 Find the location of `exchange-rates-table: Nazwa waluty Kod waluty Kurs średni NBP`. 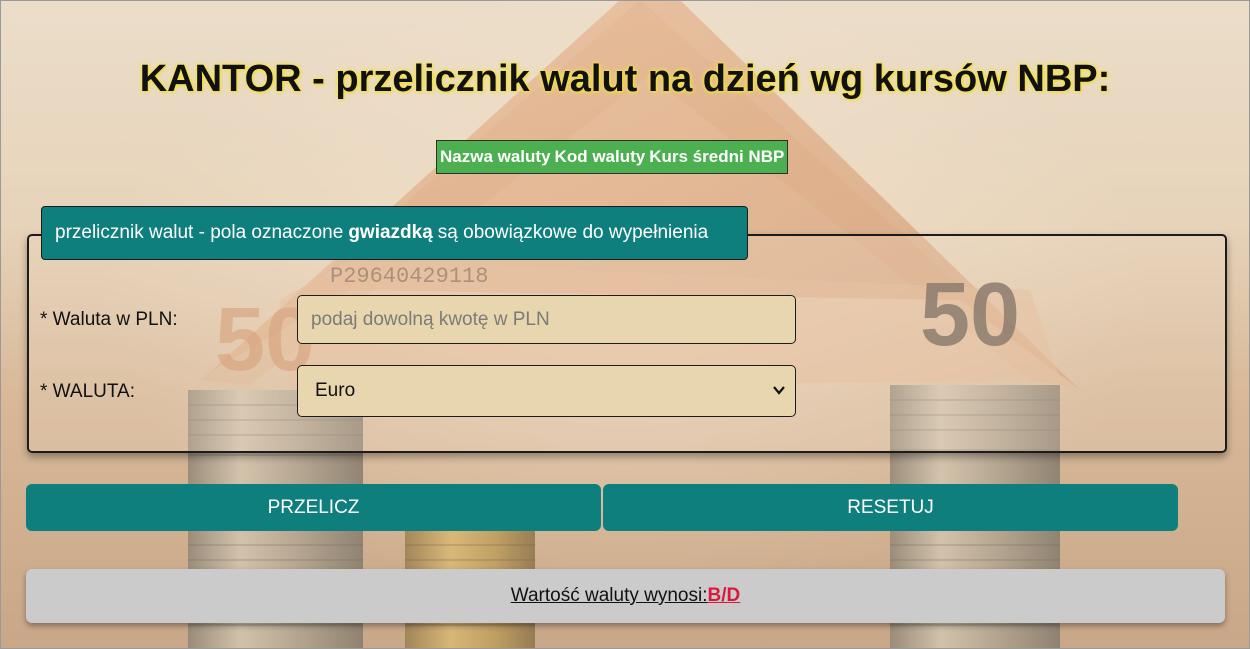

exchange-rates-table: Nazwa waluty Kod waluty Kurs średni NBP is located at coordinates (612, 157).